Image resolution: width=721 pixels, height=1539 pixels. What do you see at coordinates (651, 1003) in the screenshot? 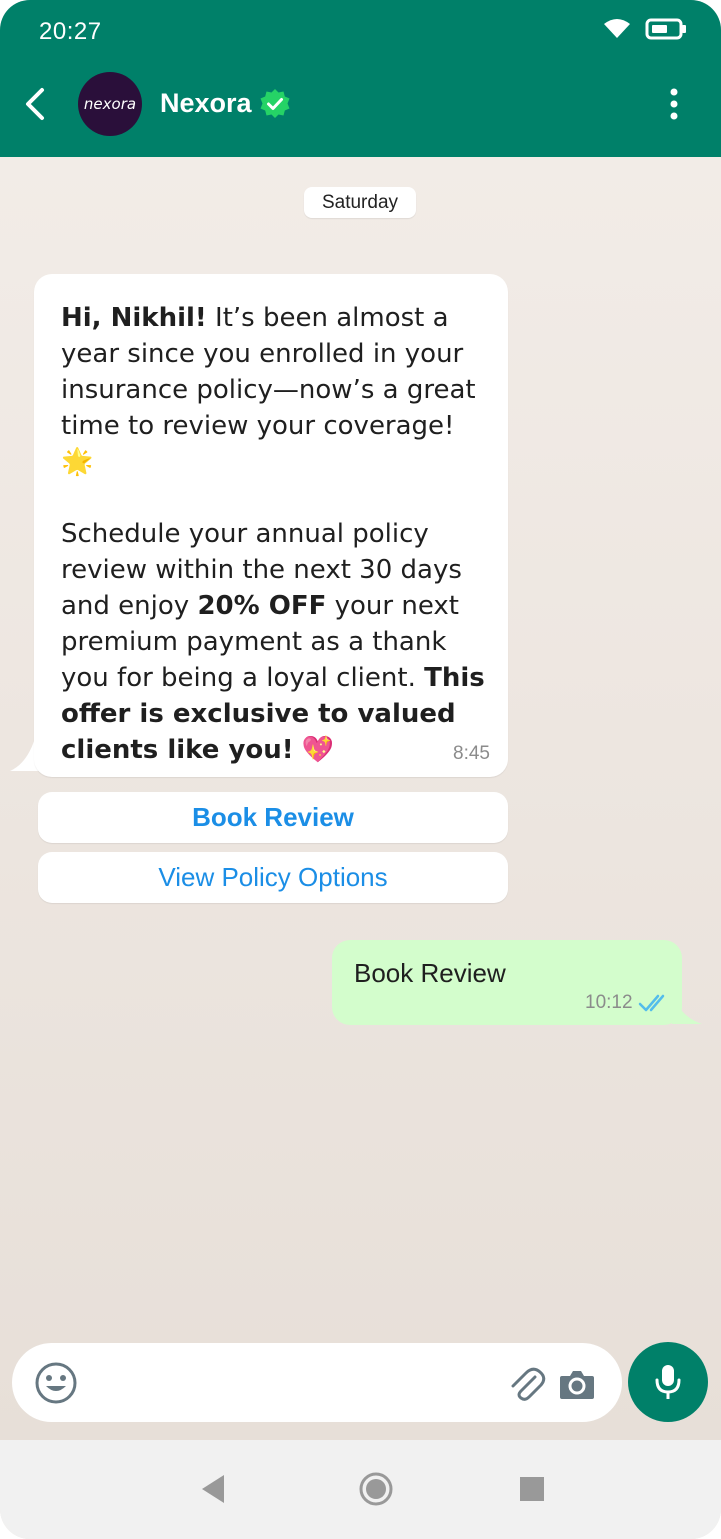
I see `read-ticks-icon` at bounding box center [651, 1003].